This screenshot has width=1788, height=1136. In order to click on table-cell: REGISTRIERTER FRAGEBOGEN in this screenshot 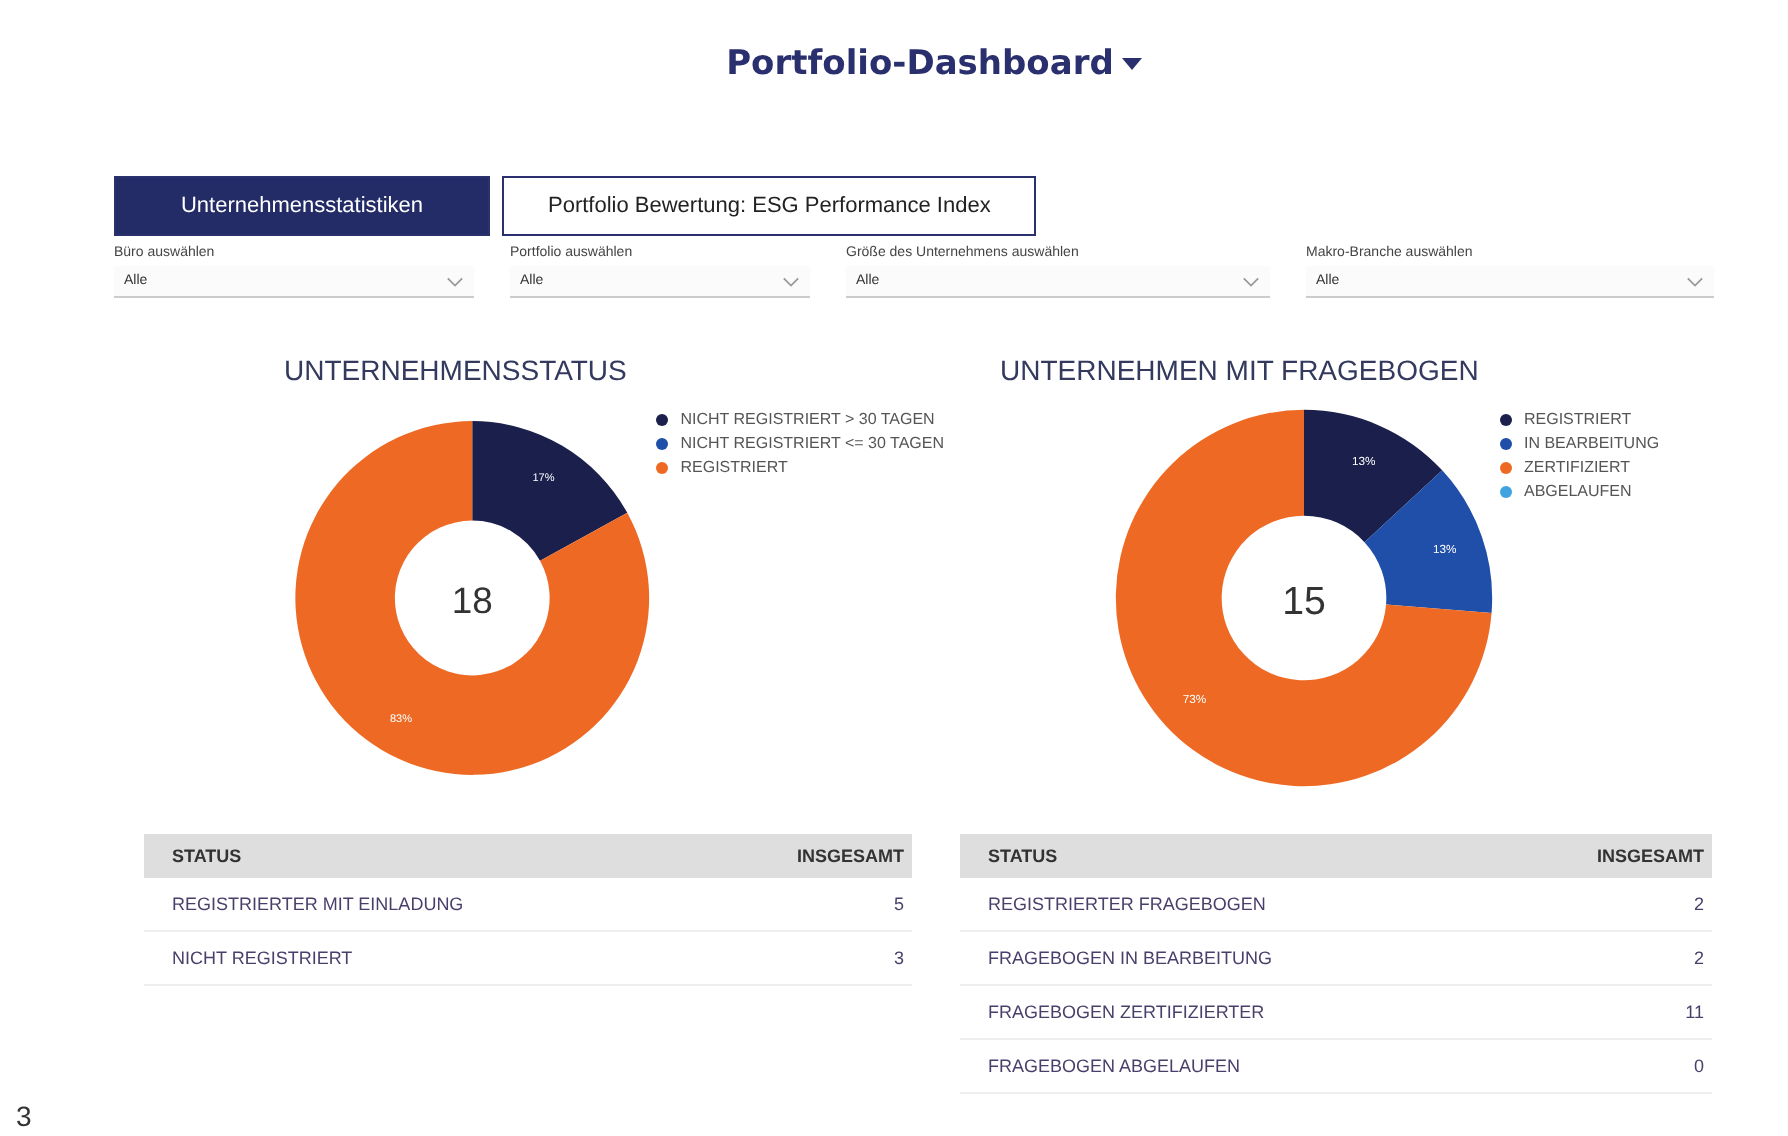, I will do `click(1220, 904)`.